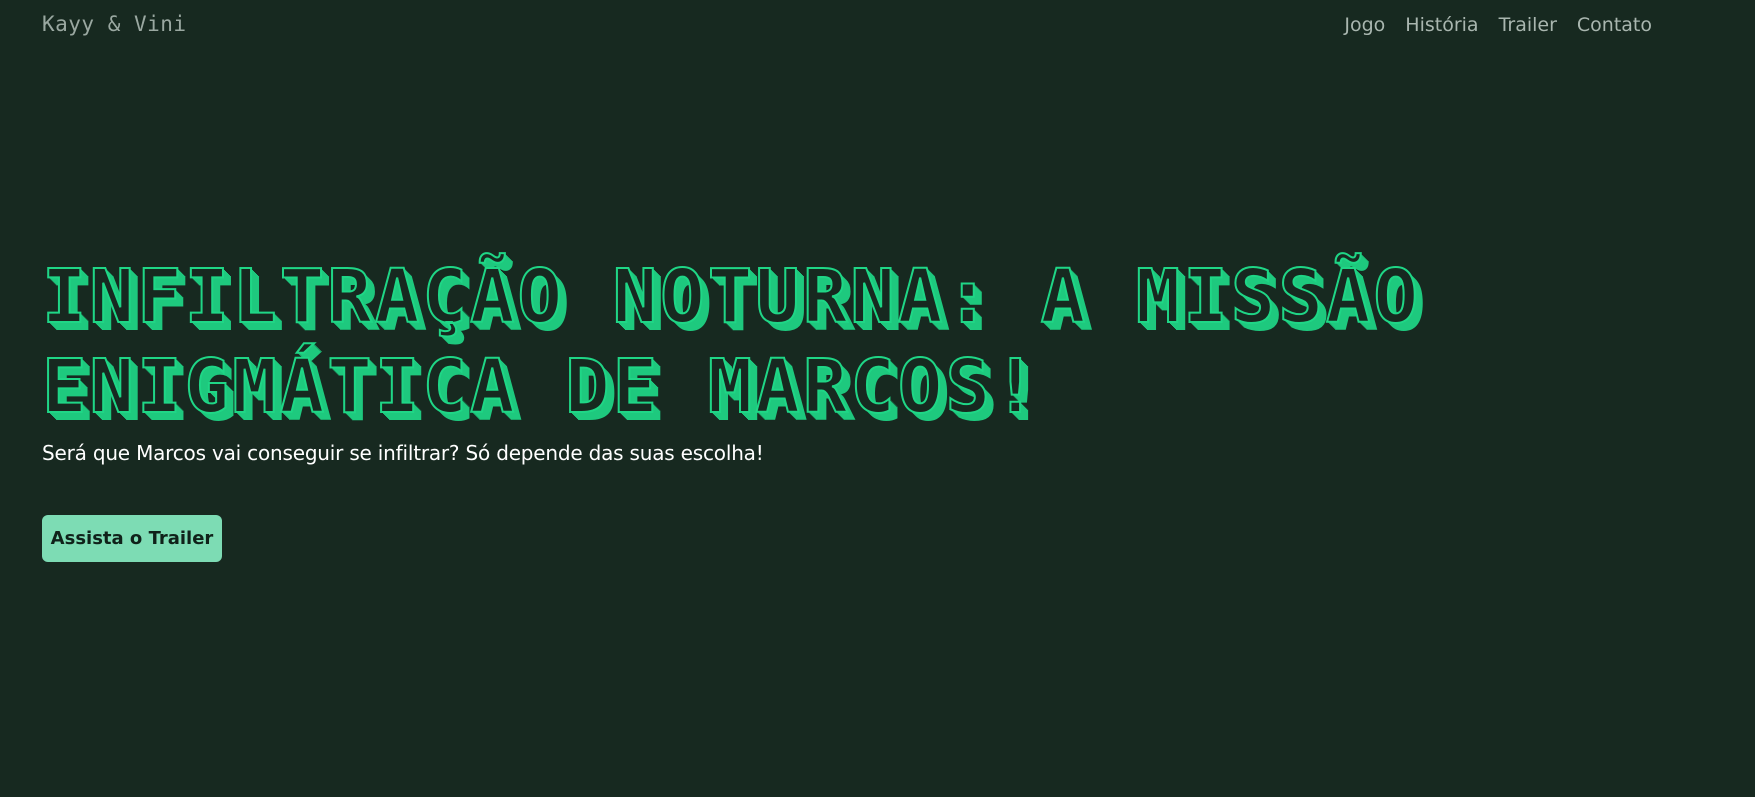  What do you see at coordinates (1498, 25) in the screenshot?
I see `main-nav: Jogo História Trailer Contato` at bounding box center [1498, 25].